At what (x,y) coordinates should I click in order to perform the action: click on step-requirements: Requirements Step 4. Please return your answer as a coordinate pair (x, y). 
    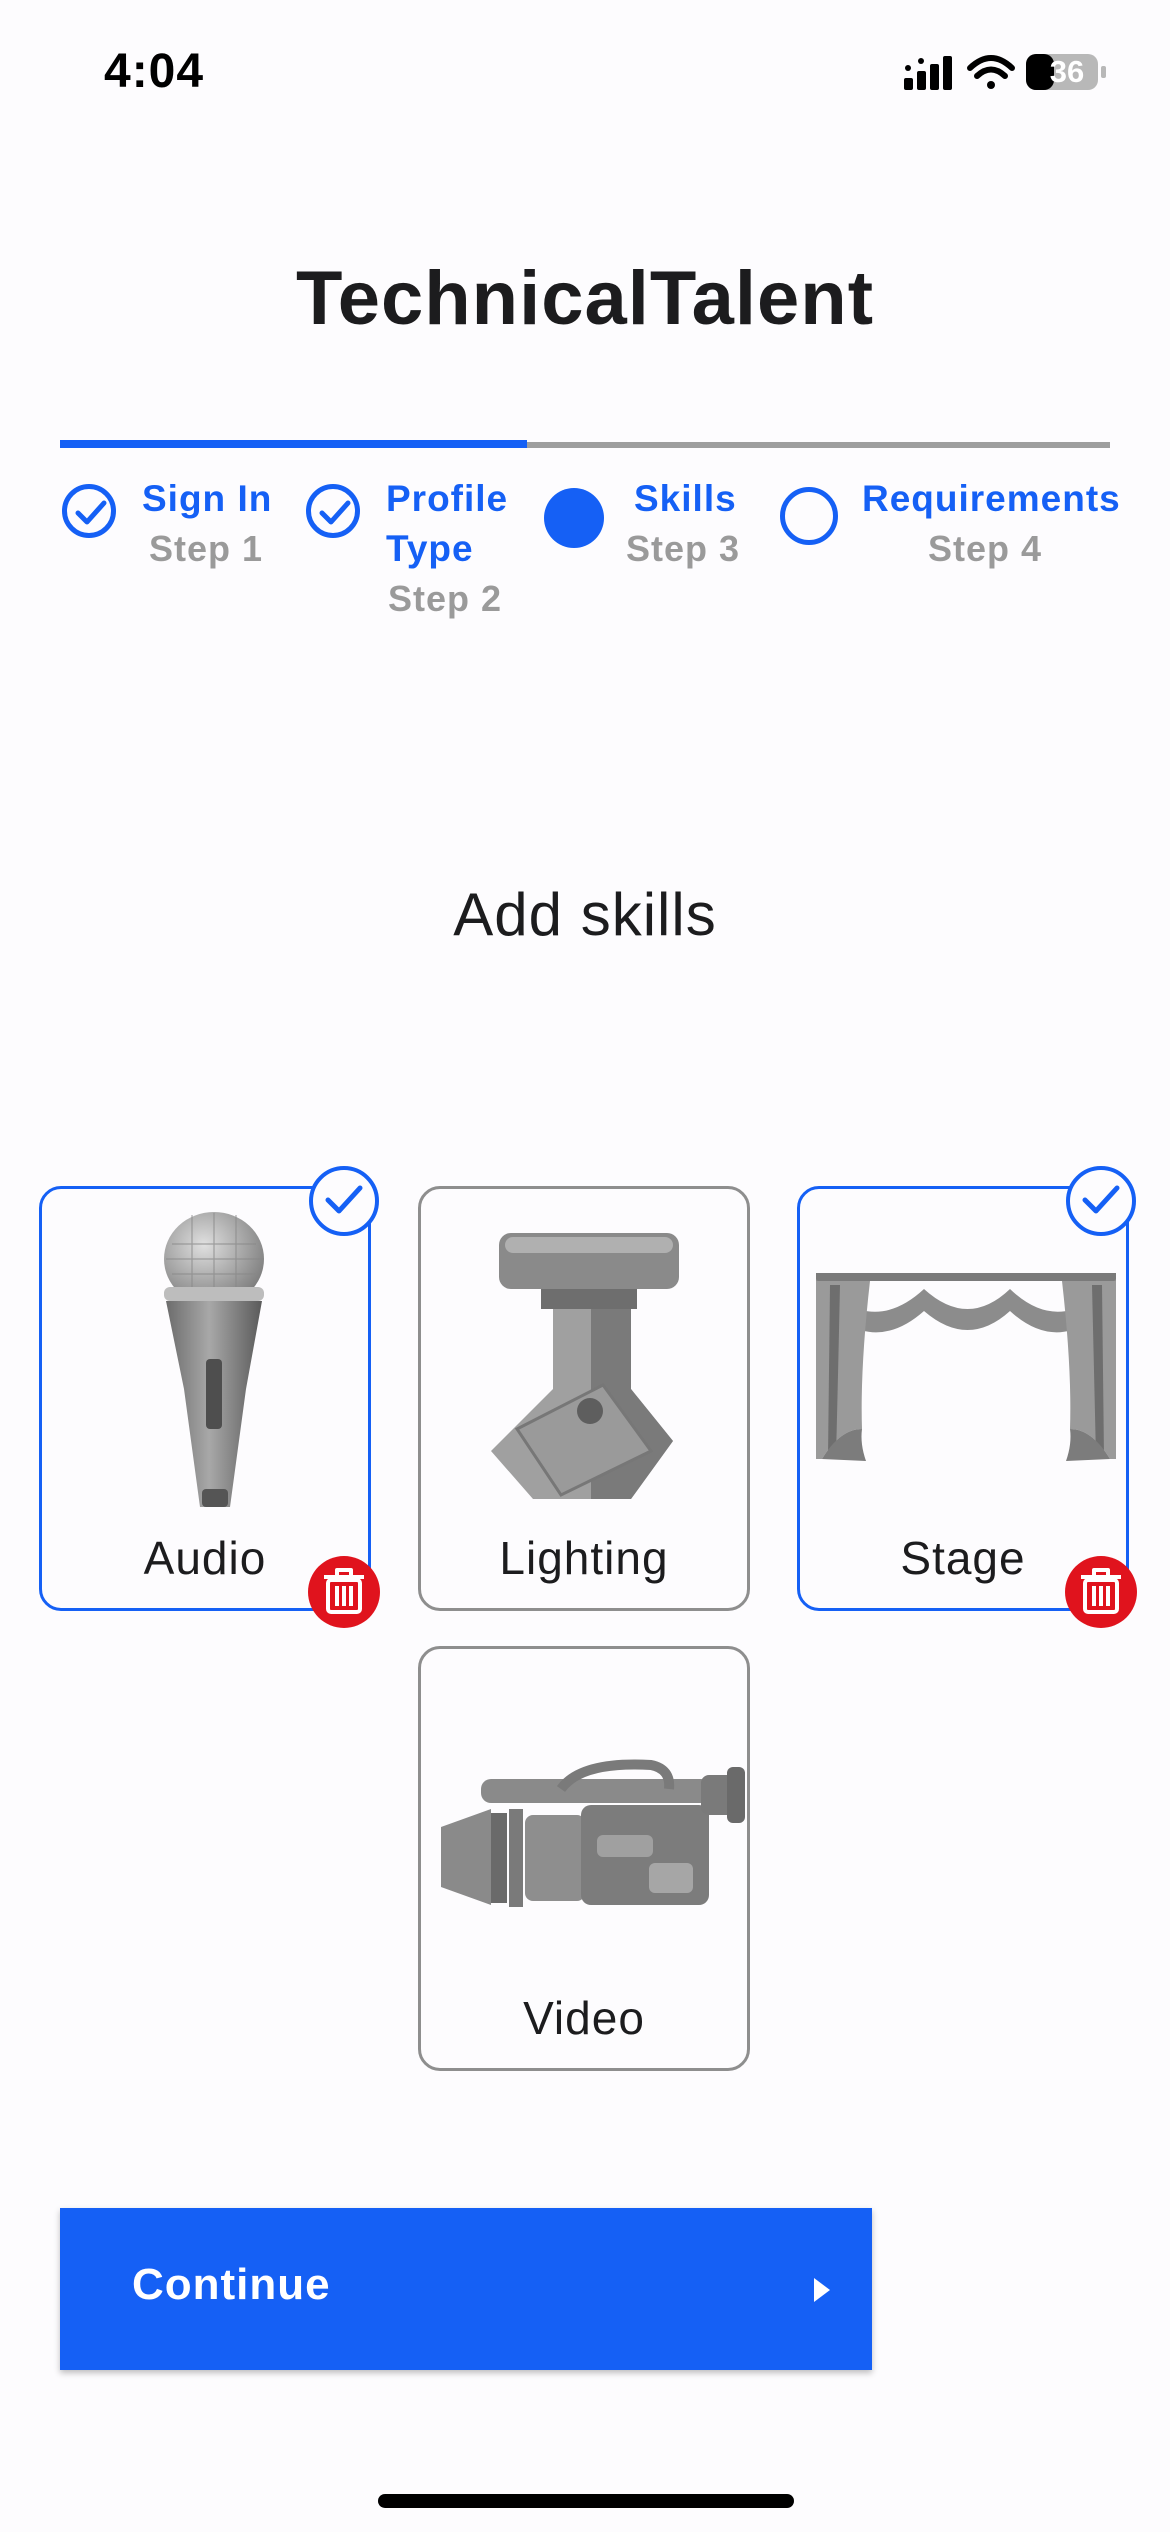
    Looking at the image, I should click on (950, 537).